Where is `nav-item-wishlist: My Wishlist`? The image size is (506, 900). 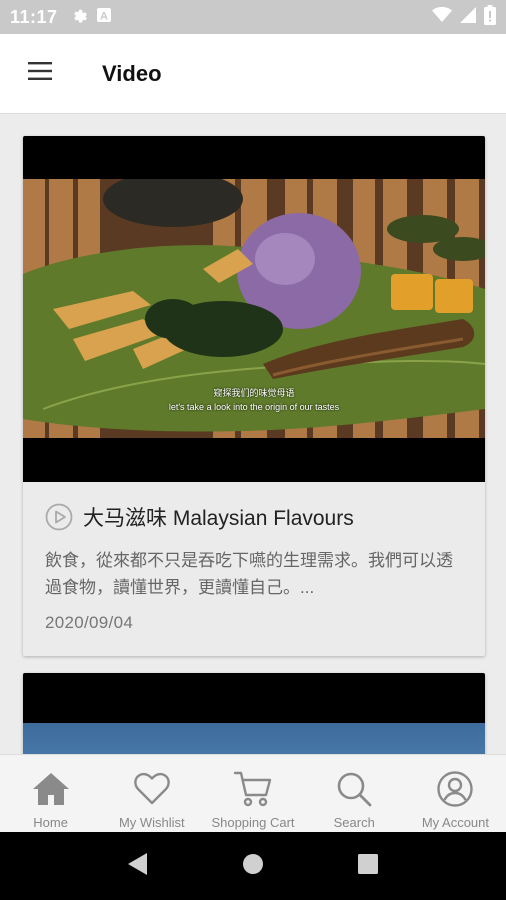
nav-item-wishlist: My Wishlist is located at coordinates (151, 793).